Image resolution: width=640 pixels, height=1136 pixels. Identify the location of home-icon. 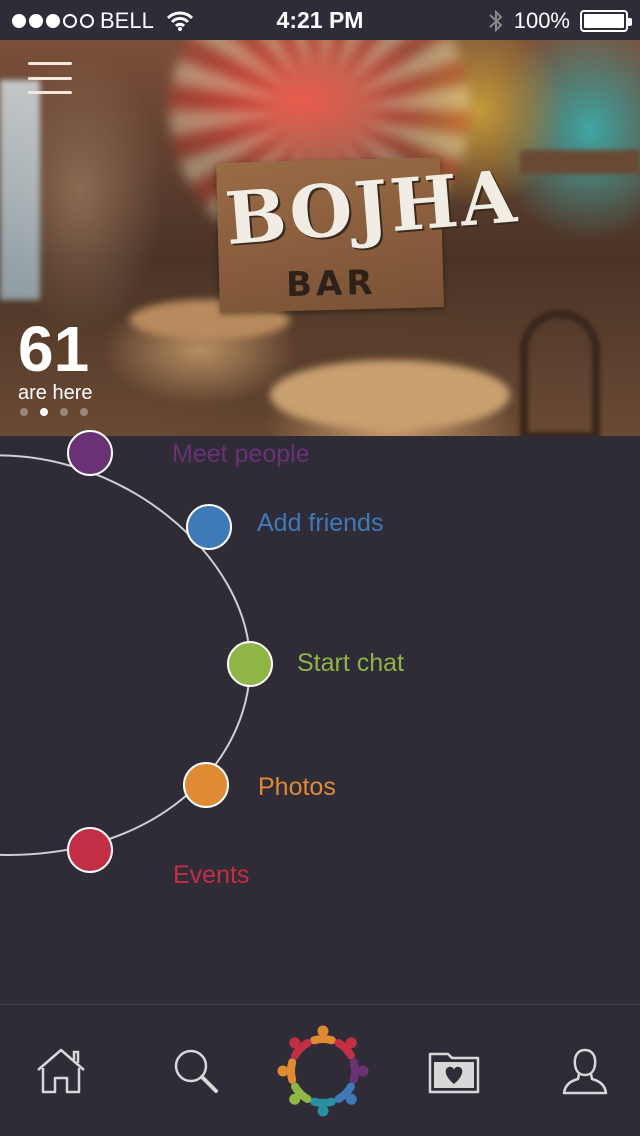
(61, 1071).